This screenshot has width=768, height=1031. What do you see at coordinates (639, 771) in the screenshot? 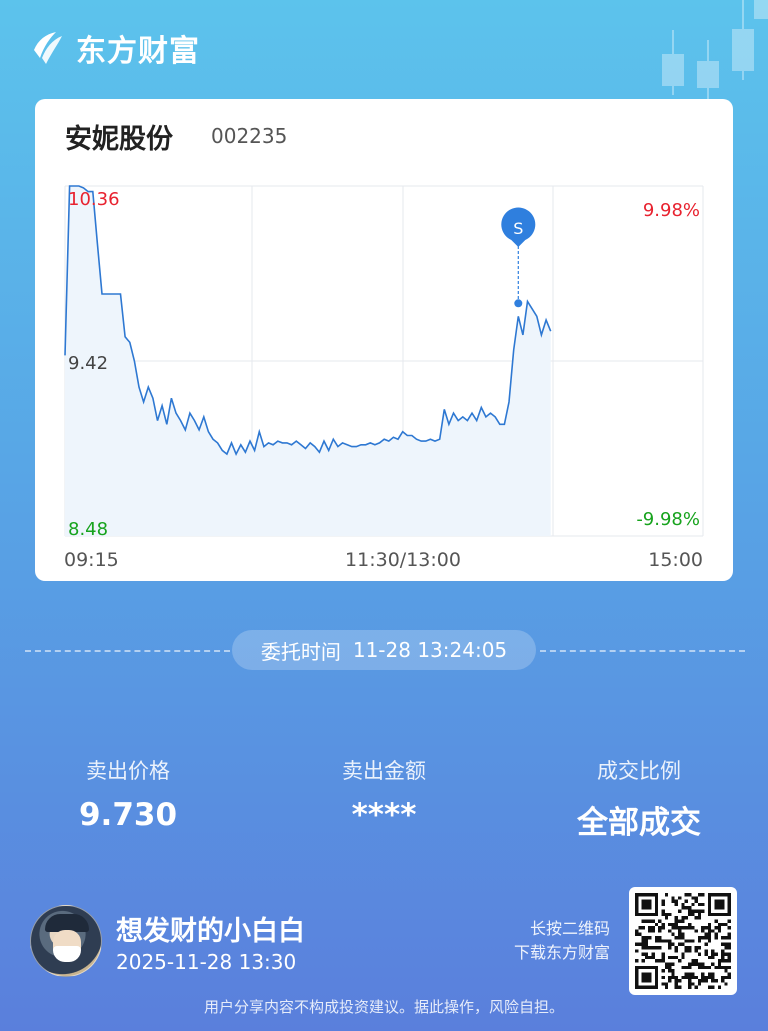
I see `stat-label: 成交比例` at bounding box center [639, 771].